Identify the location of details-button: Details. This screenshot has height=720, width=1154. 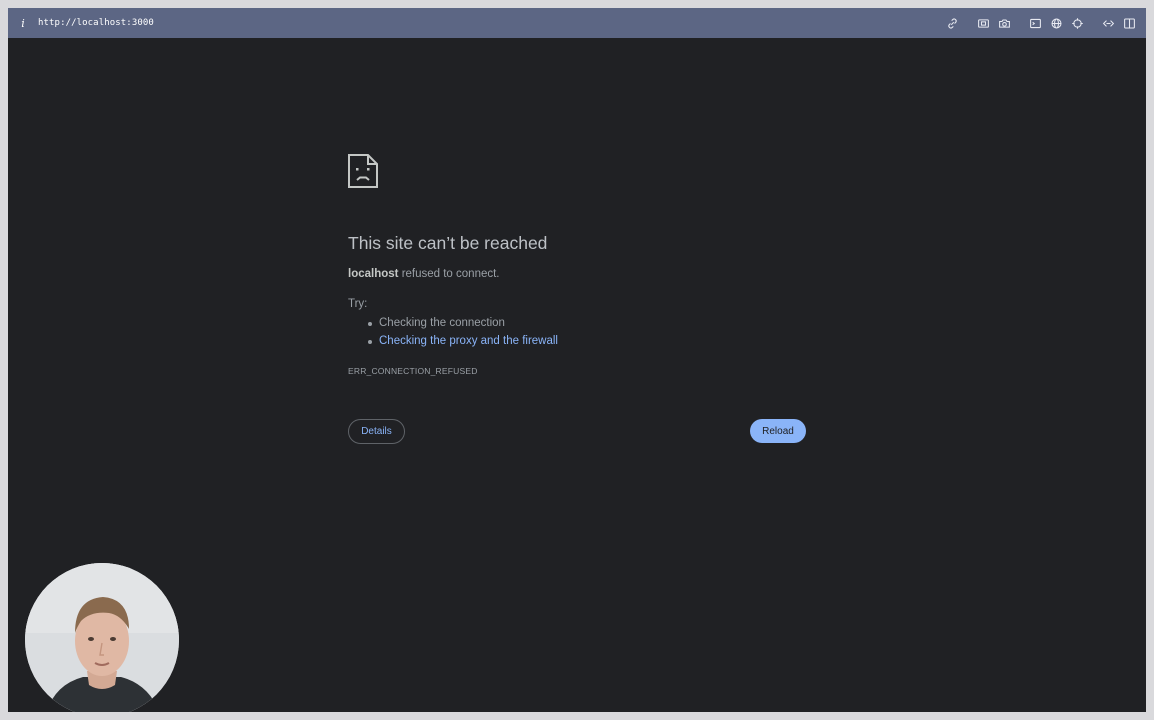
(376, 431).